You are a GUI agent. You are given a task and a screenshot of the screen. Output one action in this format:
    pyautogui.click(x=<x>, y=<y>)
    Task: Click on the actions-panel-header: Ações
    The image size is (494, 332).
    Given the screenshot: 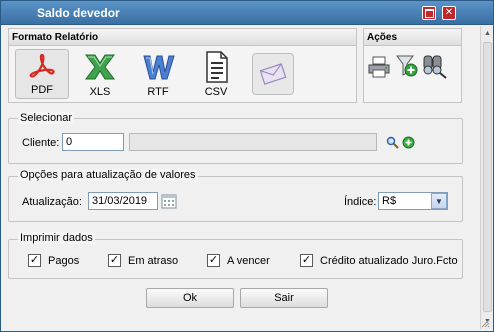 What is the action you would take?
    pyautogui.click(x=412, y=37)
    